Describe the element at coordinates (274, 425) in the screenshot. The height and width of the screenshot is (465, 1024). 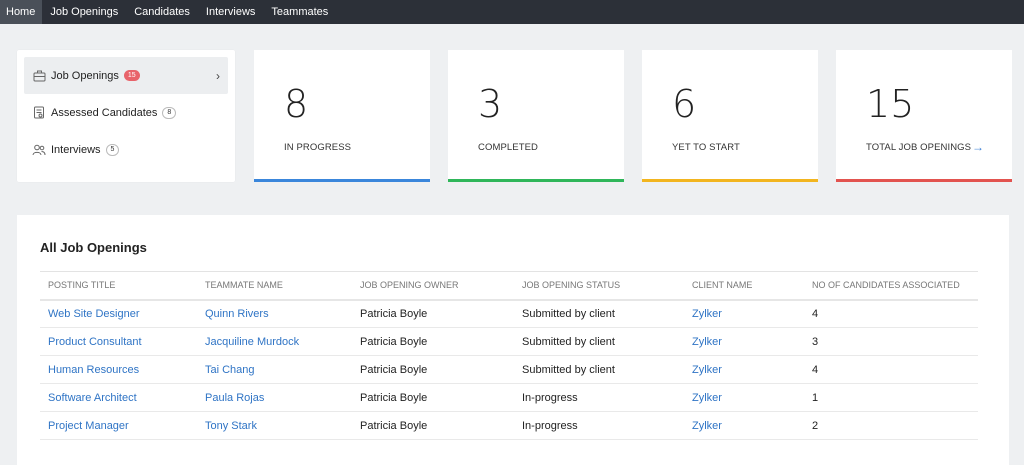
I see `teammate-name-link: Tony Stark` at that location.